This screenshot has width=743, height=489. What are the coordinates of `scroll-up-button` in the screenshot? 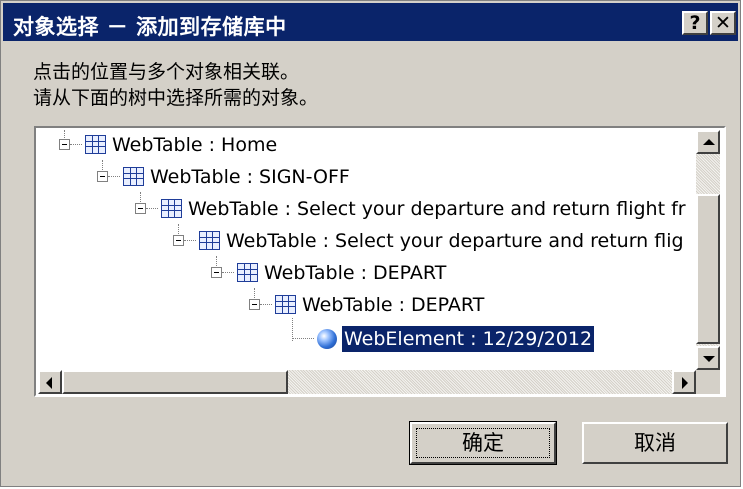 It's located at (708, 142).